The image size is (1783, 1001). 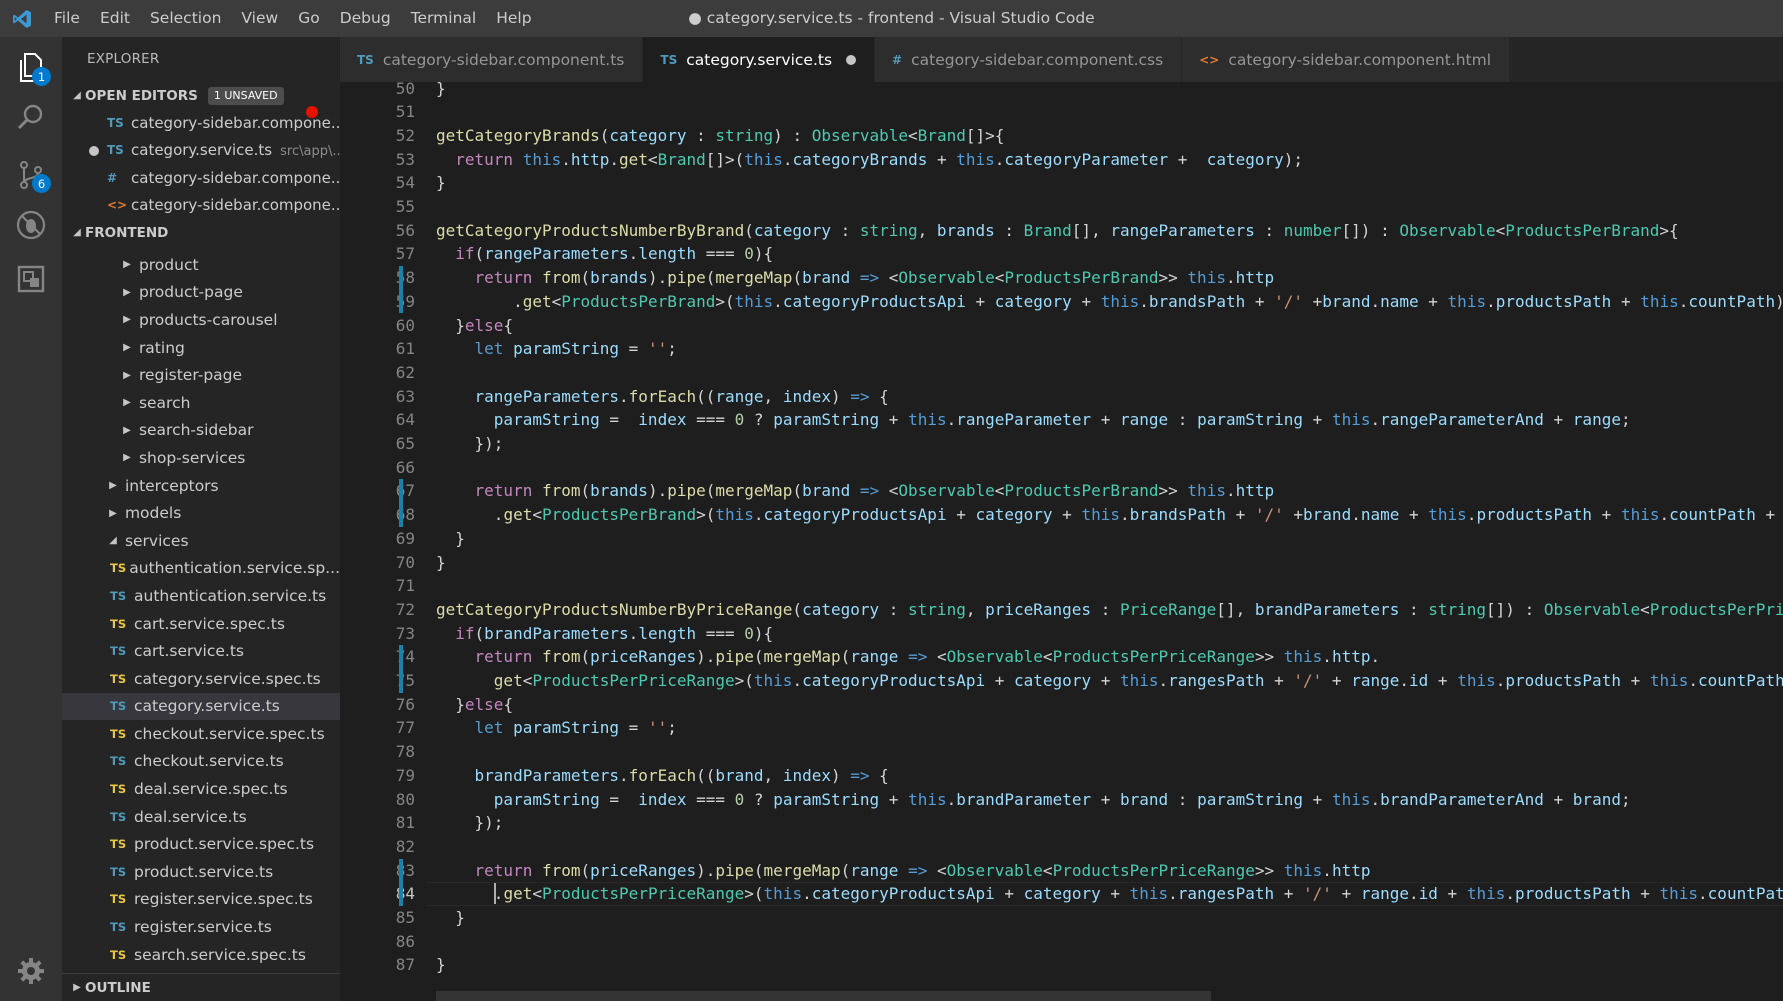 What do you see at coordinates (67, 18) in the screenshot?
I see `menu-item-file: File` at bounding box center [67, 18].